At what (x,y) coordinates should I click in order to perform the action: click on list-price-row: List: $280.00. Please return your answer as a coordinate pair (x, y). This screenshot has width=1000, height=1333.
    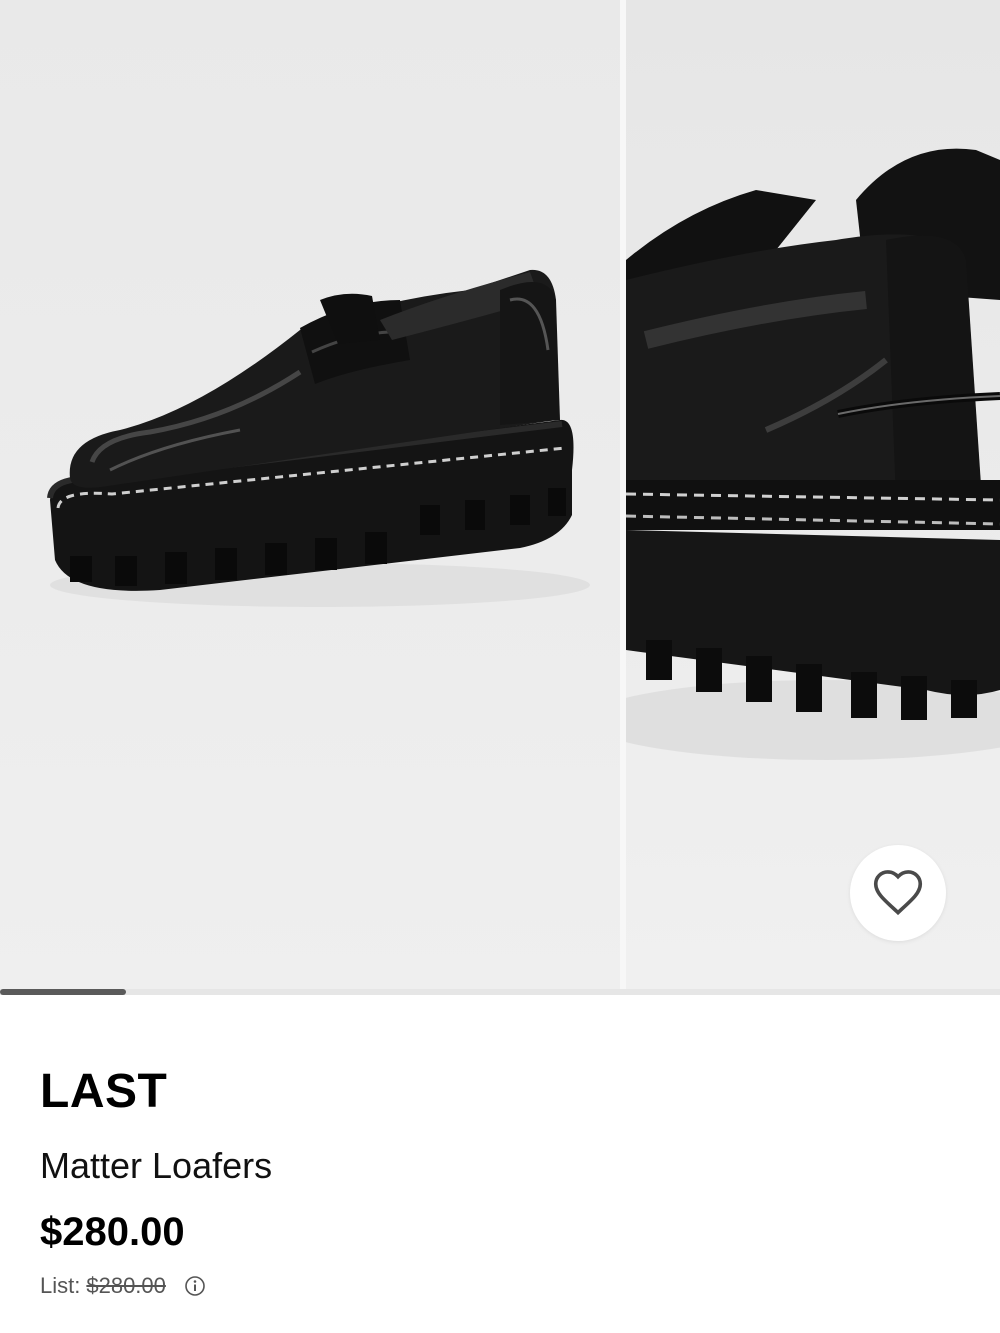
    Looking at the image, I should click on (123, 1286).